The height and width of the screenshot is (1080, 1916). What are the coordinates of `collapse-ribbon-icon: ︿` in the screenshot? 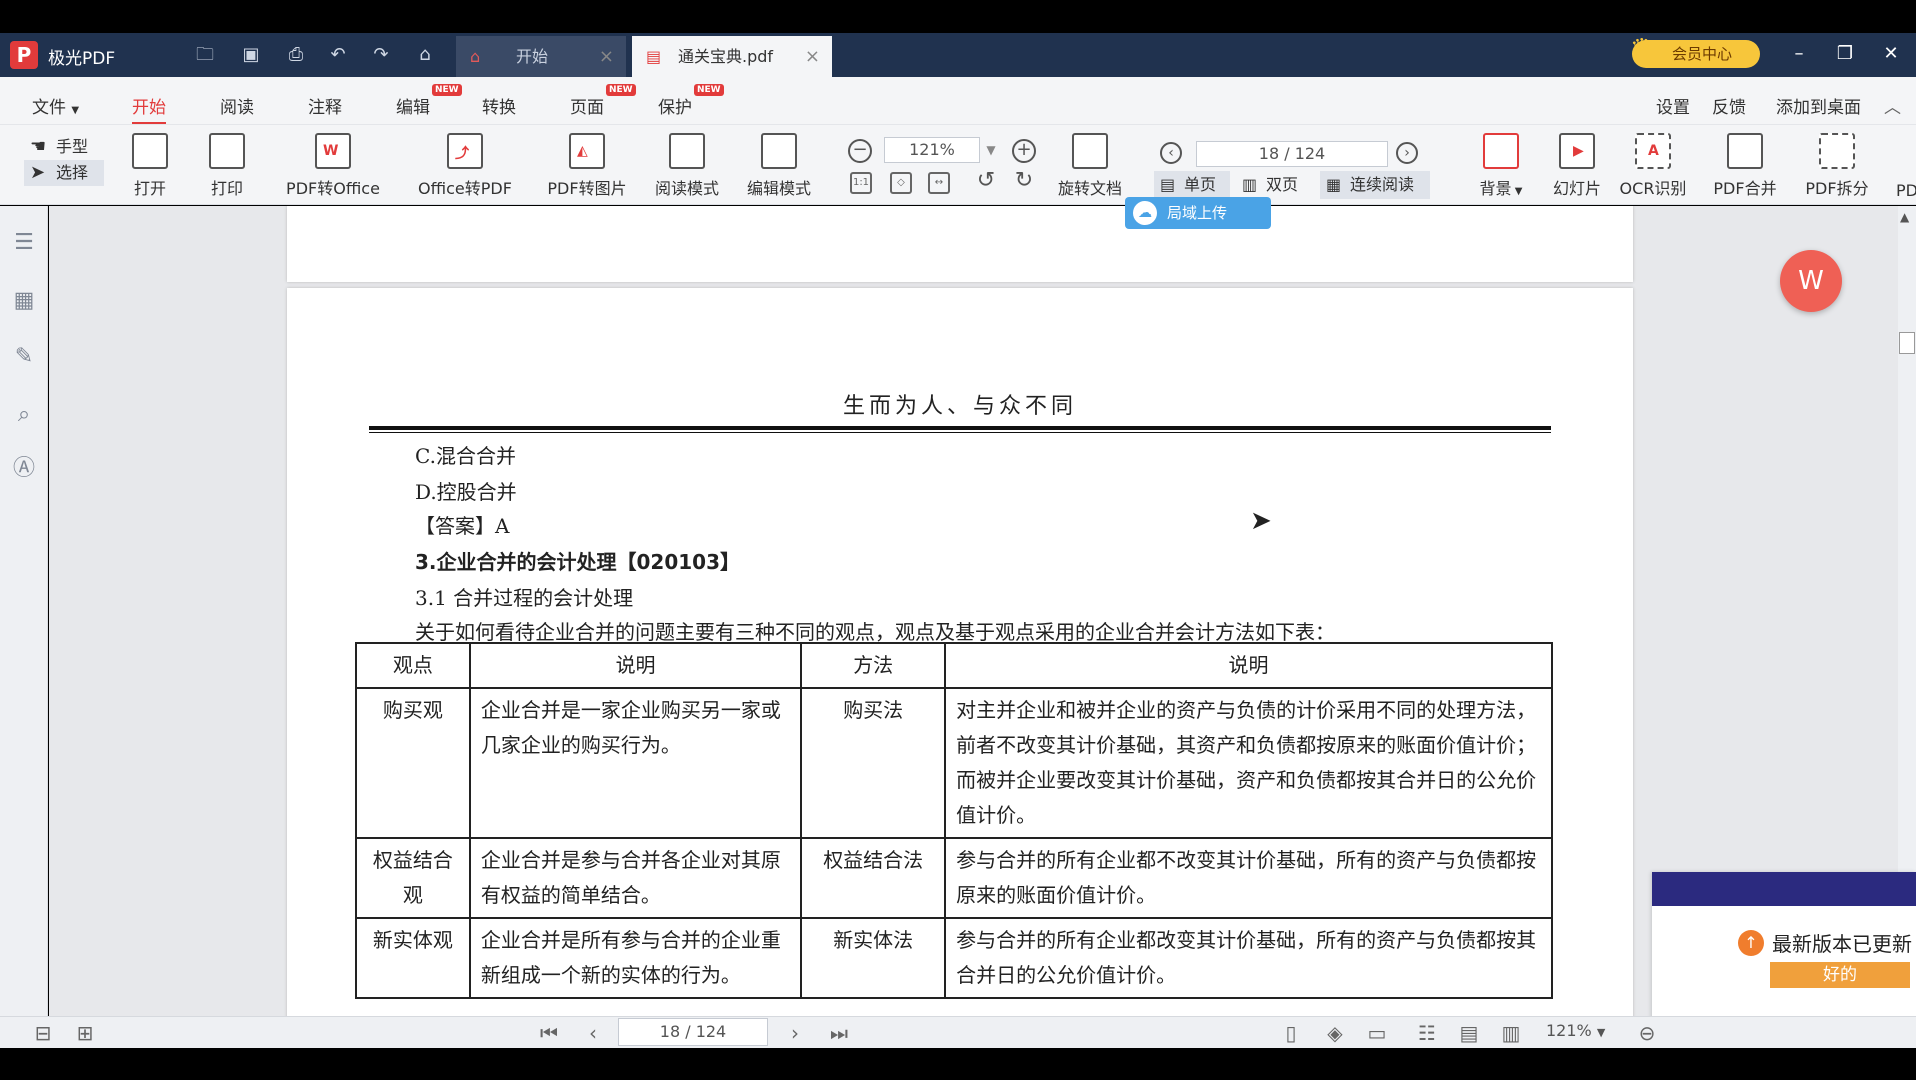 It's located at (1892, 105).